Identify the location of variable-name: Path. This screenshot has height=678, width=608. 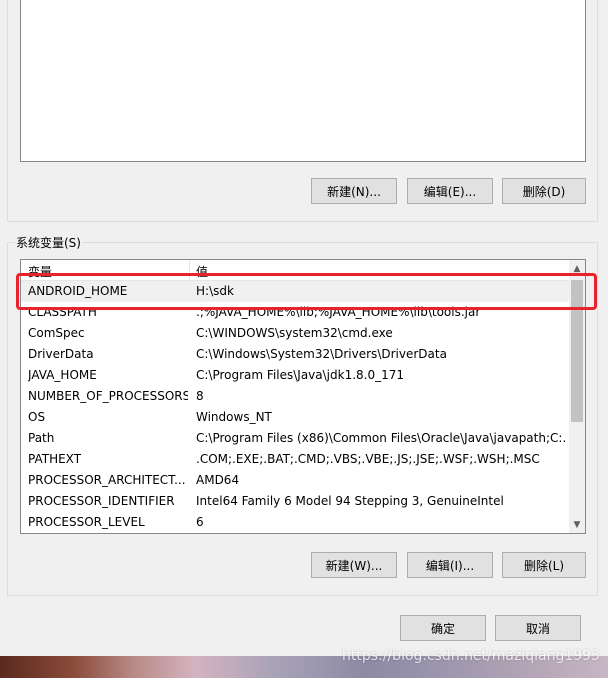
(41, 438).